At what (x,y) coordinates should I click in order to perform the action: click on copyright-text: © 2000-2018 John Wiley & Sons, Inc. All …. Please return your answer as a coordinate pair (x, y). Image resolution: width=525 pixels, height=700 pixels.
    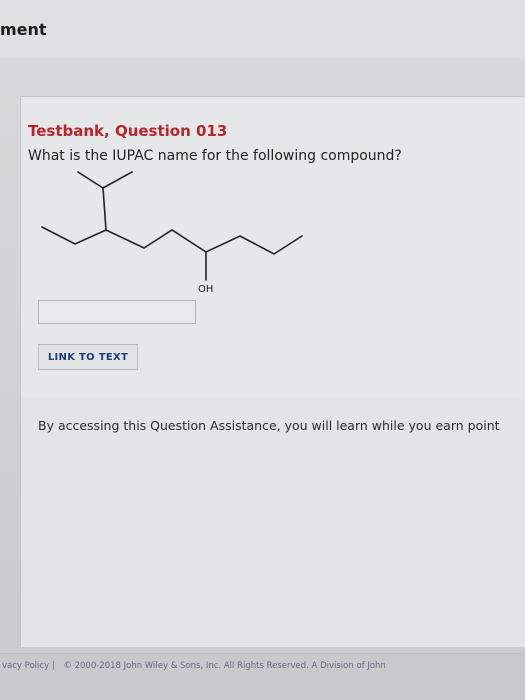
    Looking at the image, I should click on (224, 666).